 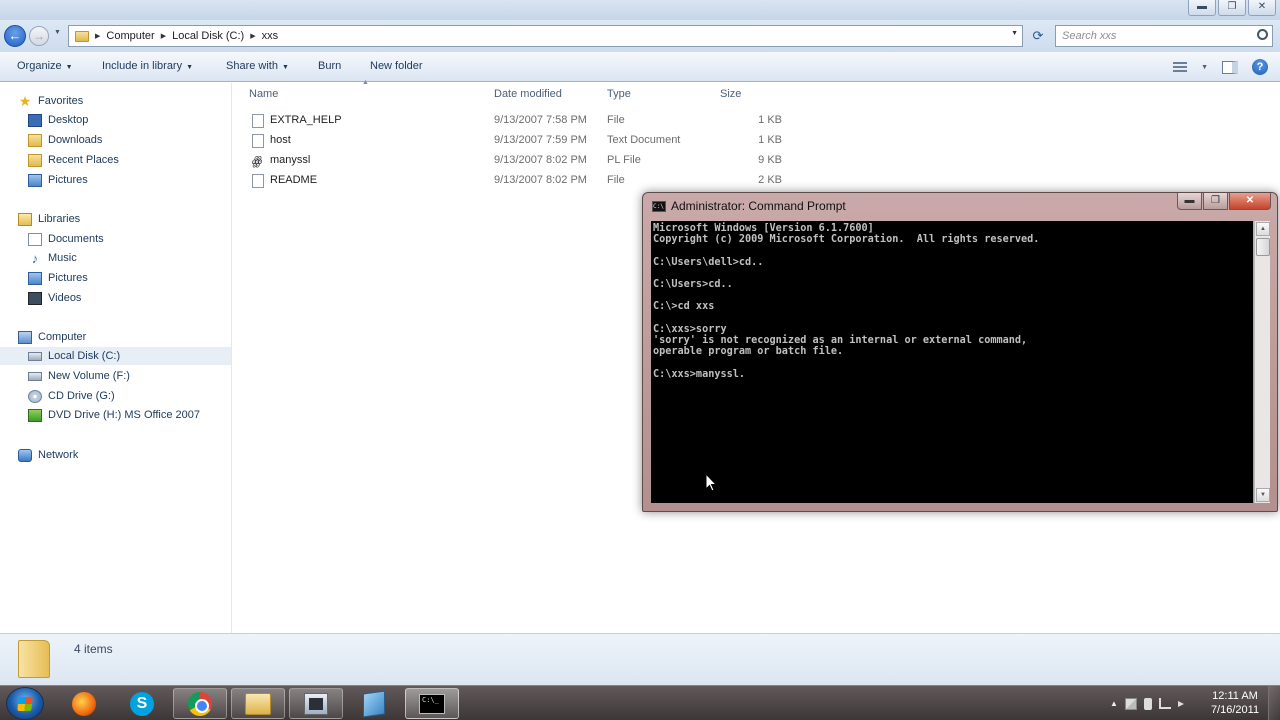 I want to click on nav-item-dvd-drive: DVD Drive (H:) MS Office 2007, so click(x=114, y=415).